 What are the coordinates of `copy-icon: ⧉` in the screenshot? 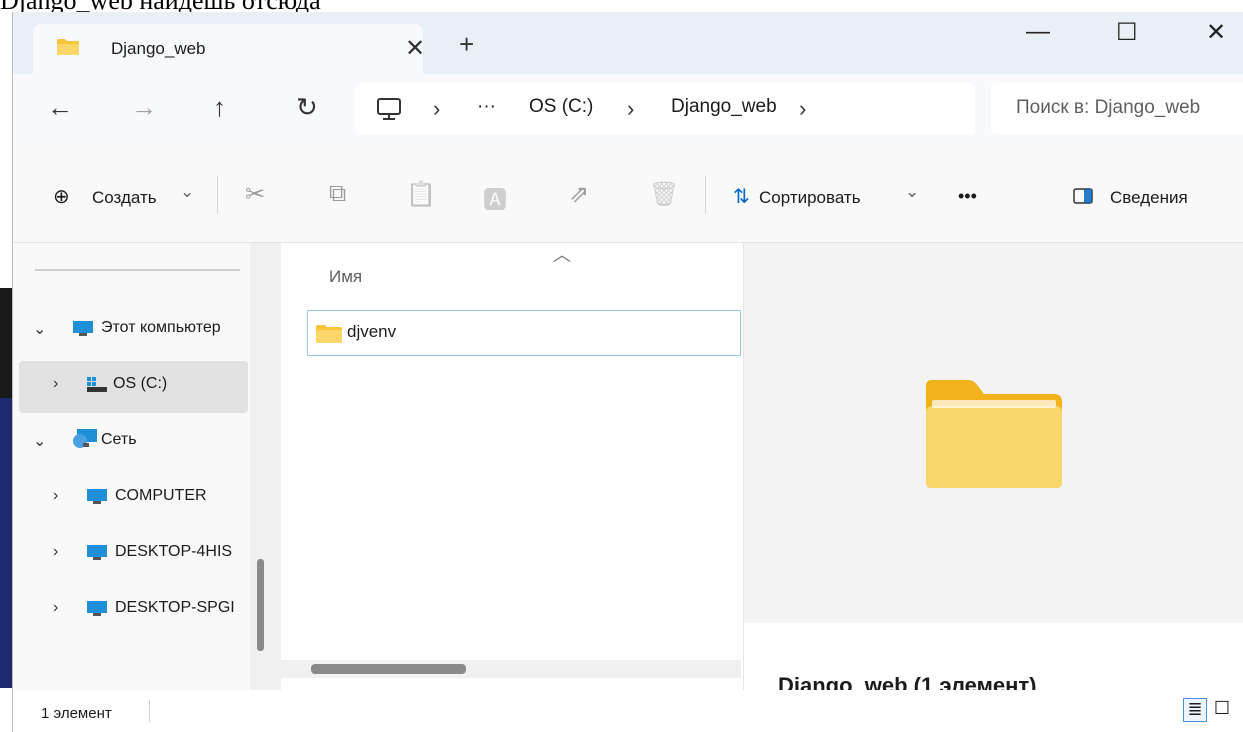 It's located at (337, 194).